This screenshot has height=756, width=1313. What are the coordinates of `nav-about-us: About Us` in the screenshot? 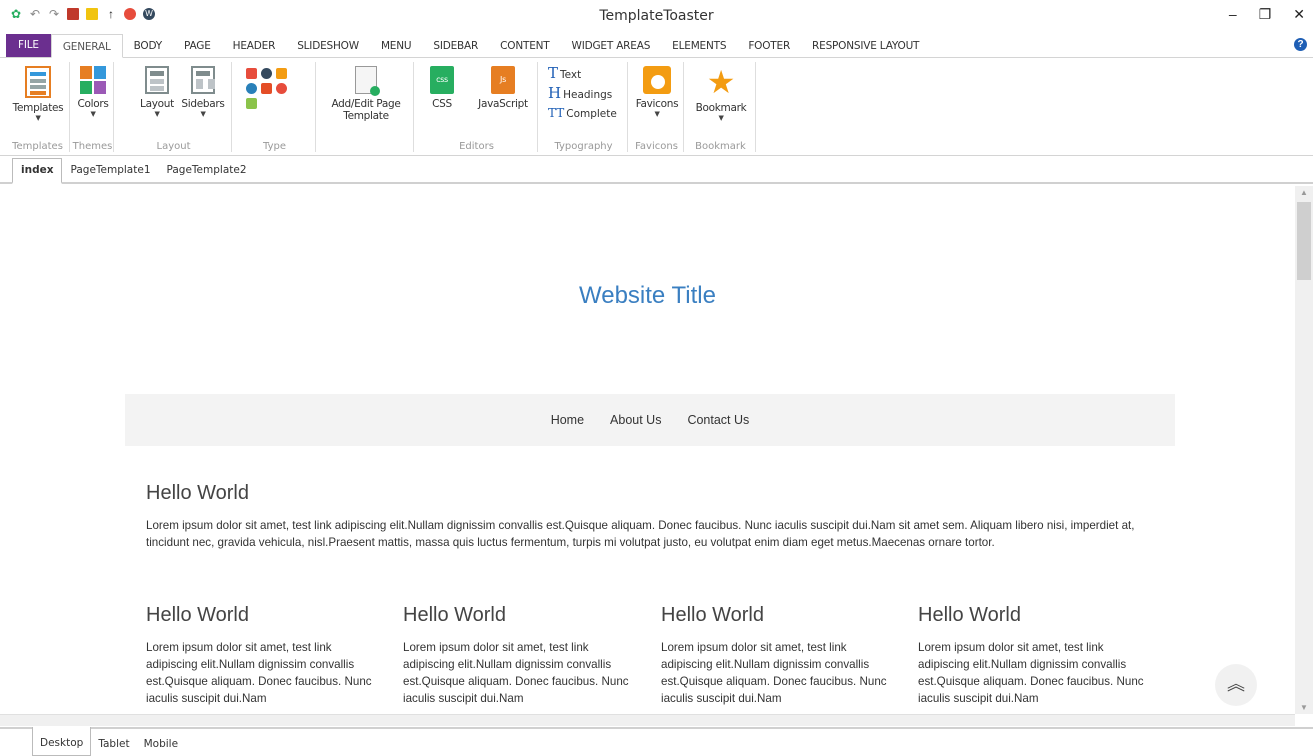 It's located at (635, 420).